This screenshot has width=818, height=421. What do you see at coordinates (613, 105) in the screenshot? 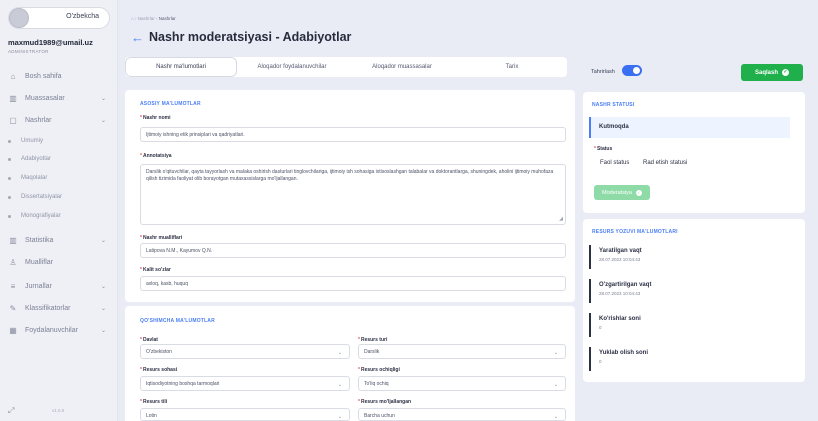
I see `status-card-title: NASHR STATUSI` at bounding box center [613, 105].